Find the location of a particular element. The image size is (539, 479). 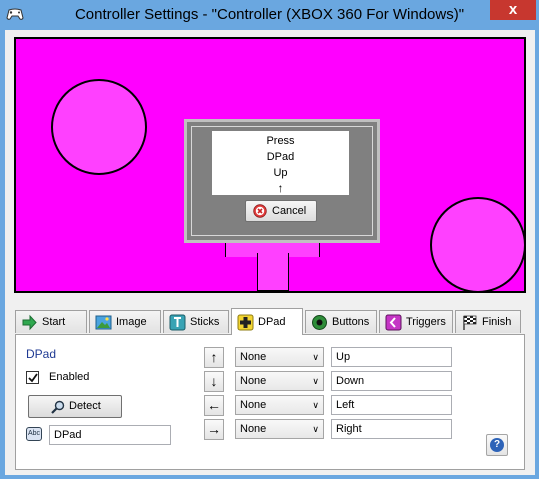

left-name-field: Left is located at coordinates (391, 405).